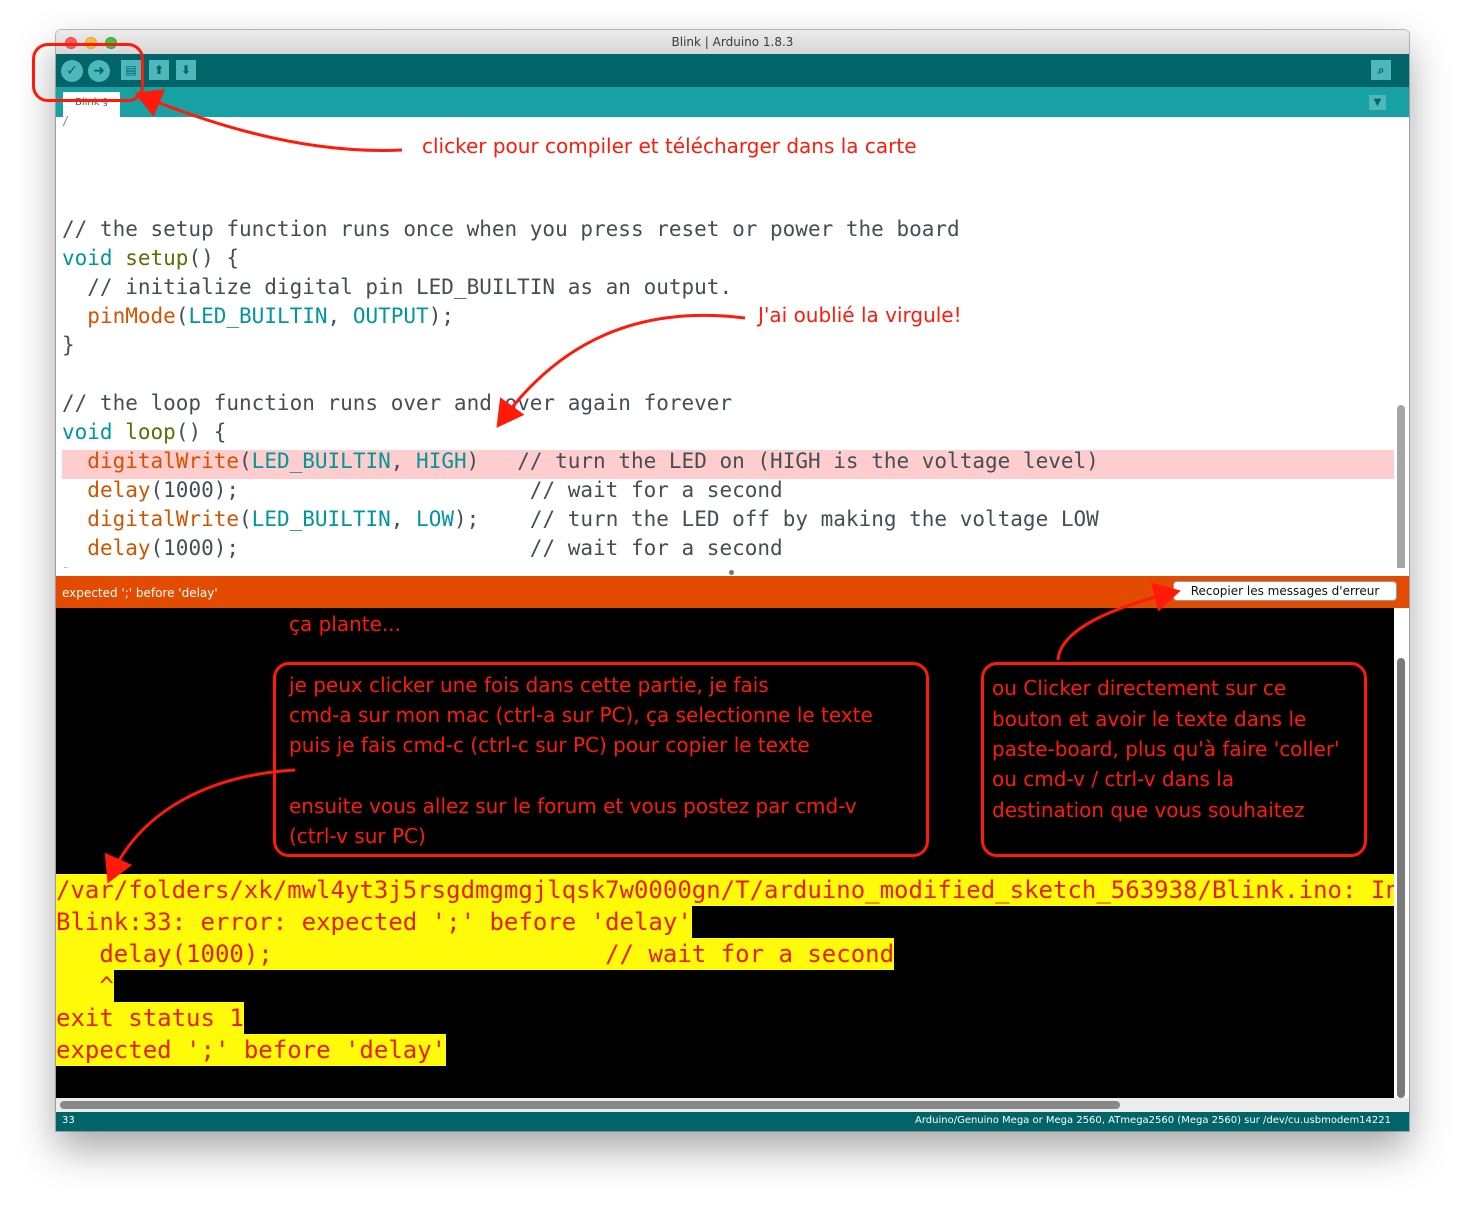  Describe the element at coordinates (1118, 621) in the screenshot. I see `arrow-to-copy-button` at that location.